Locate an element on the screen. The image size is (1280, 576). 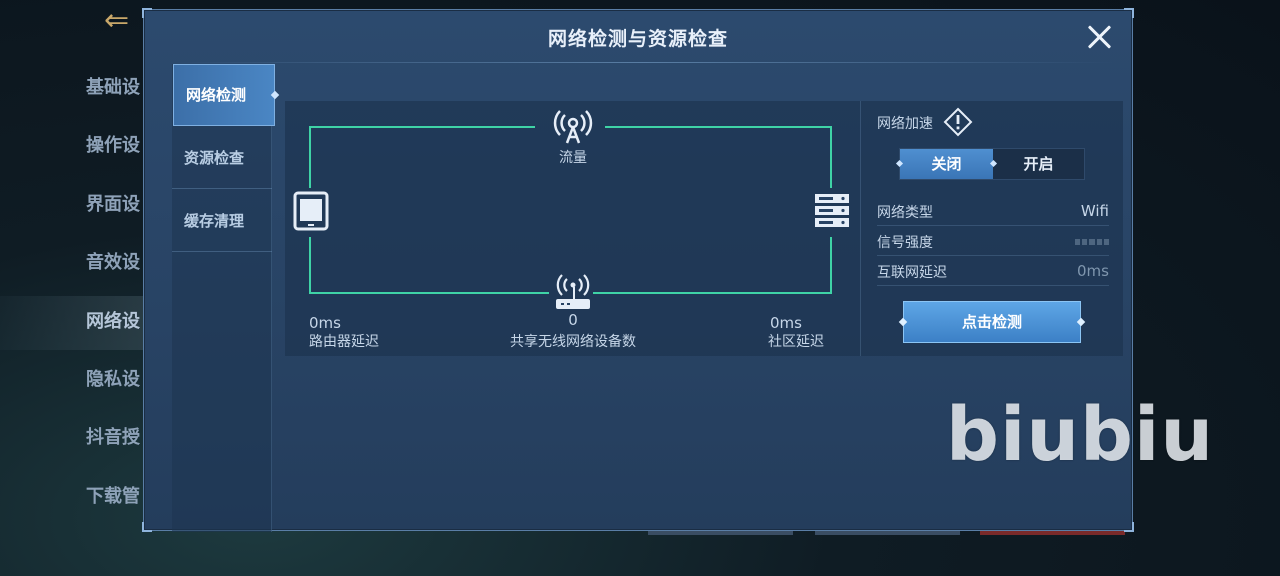
shared-devices-value: 0 is located at coordinates (573, 320).